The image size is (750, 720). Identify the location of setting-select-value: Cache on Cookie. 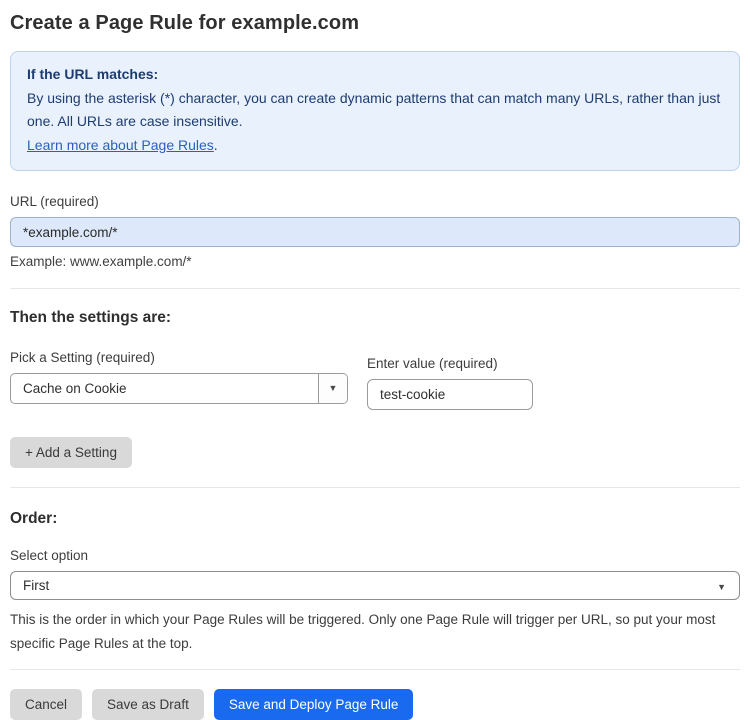
(75, 388).